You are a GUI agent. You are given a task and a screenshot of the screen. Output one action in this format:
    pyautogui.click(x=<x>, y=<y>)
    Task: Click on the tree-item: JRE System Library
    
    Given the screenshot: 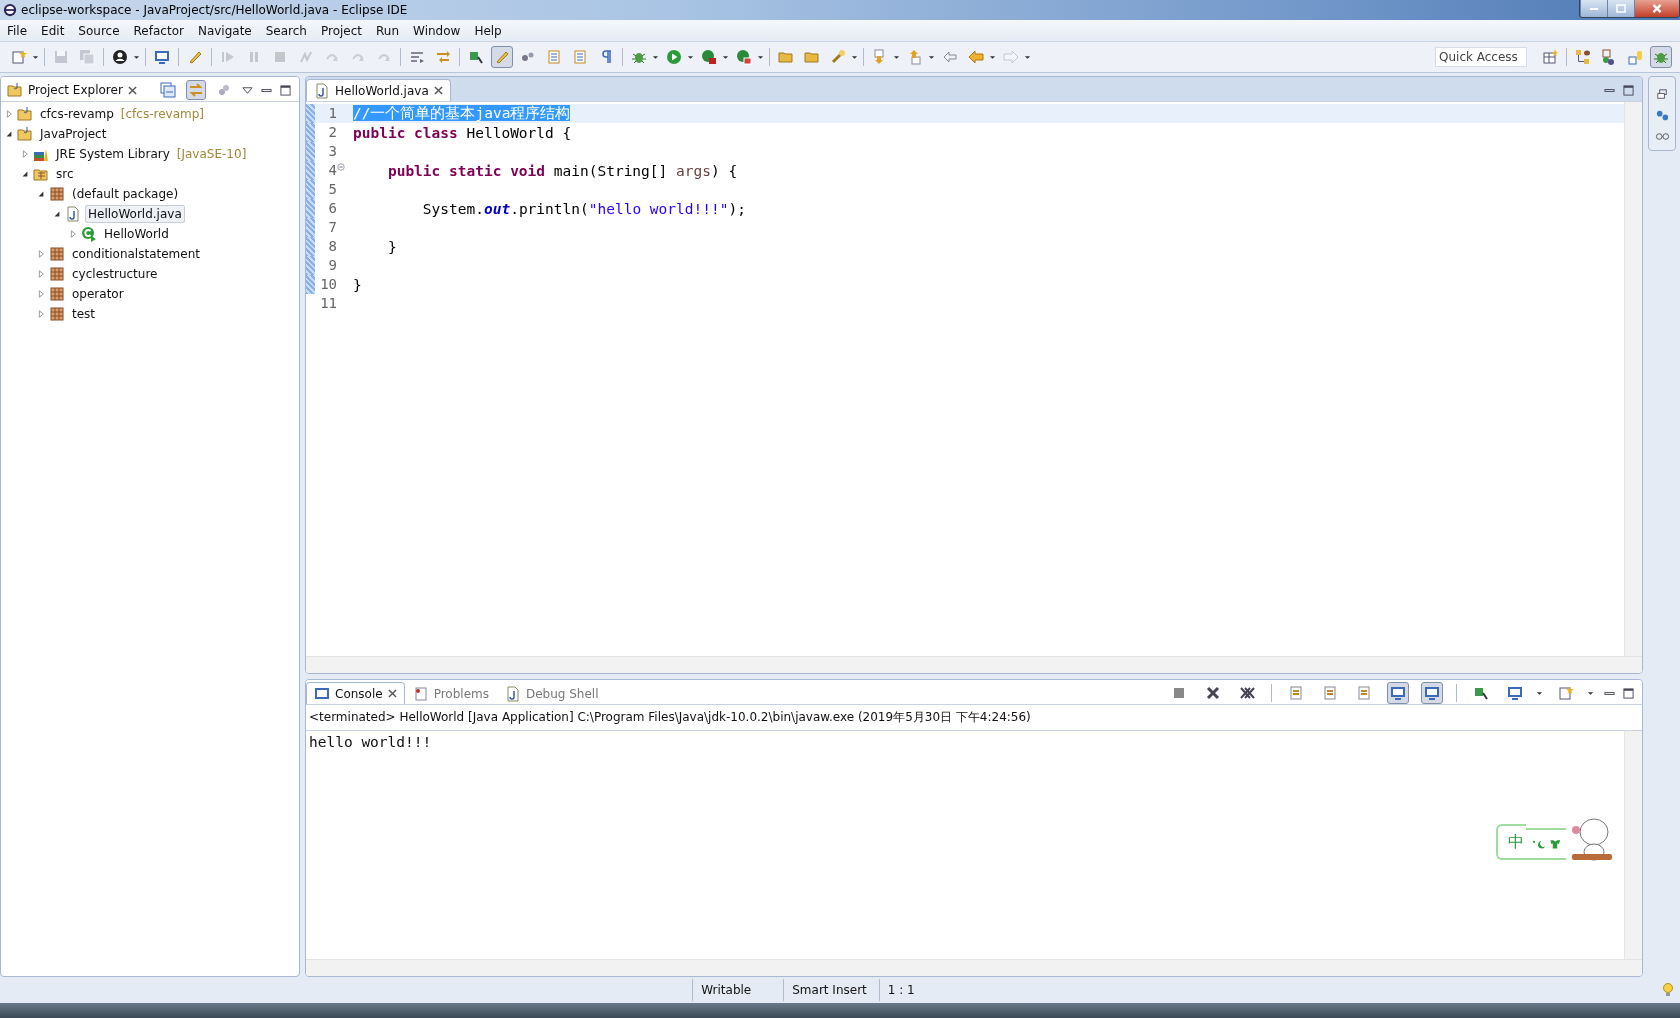 What is the action you would take?
    pyautogui.click(x=113, y=154)
    